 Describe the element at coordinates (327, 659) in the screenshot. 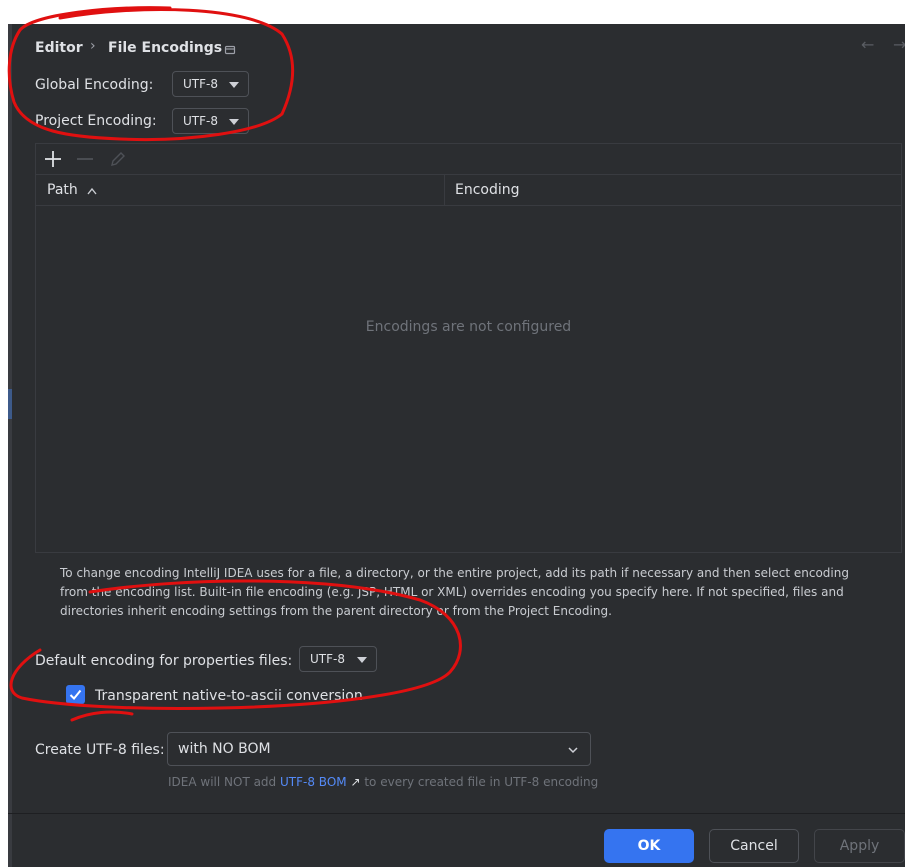

I see `properties-encoding-value: UTF-8` at that location.